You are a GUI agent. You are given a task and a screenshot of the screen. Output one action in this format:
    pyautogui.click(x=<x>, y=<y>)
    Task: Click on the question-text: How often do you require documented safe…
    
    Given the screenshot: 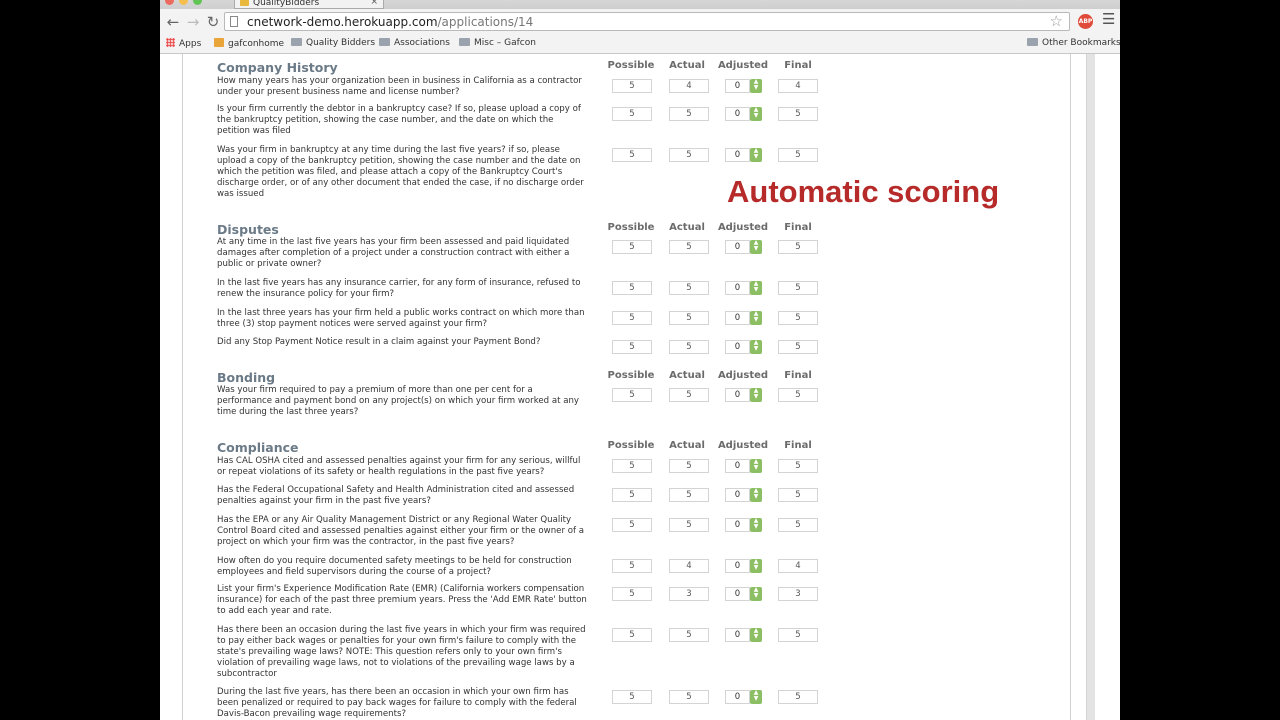 What is the action you would take?
    pyautogui.click(x=394, y=566)
    